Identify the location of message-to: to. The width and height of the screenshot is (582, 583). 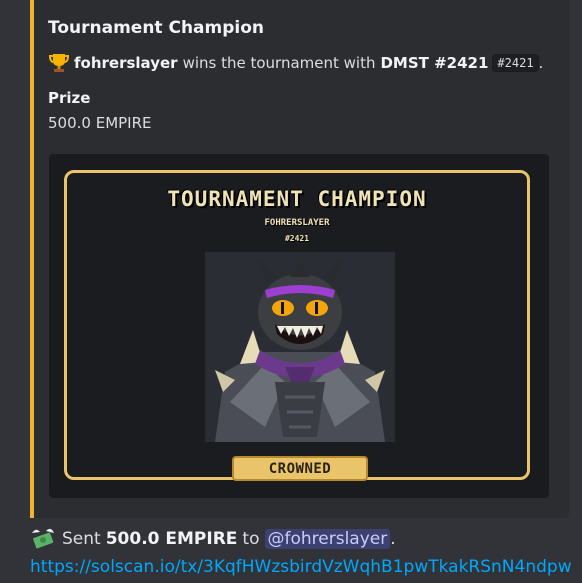
(251, 539).